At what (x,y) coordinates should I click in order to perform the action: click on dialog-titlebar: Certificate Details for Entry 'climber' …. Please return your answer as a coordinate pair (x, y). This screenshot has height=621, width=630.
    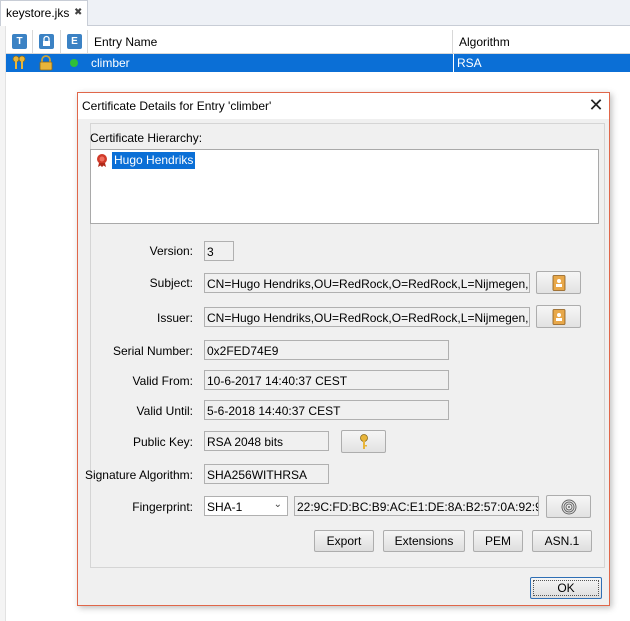
    Looking at the image, I should click on (343, 106).